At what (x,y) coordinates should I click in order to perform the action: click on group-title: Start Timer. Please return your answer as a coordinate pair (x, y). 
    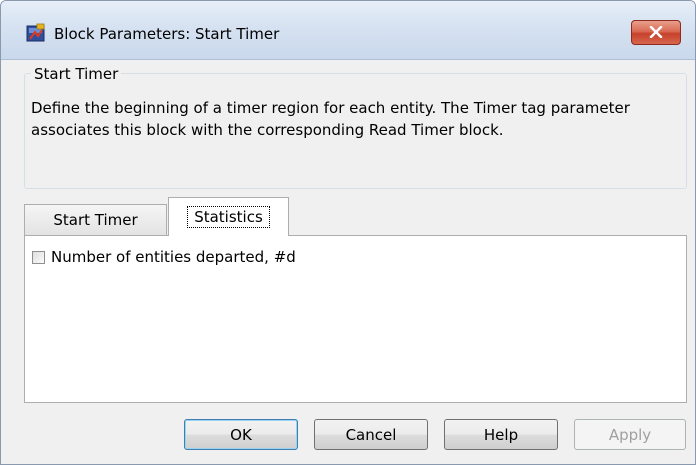
    Looking at the image, I should click on (76, 74).